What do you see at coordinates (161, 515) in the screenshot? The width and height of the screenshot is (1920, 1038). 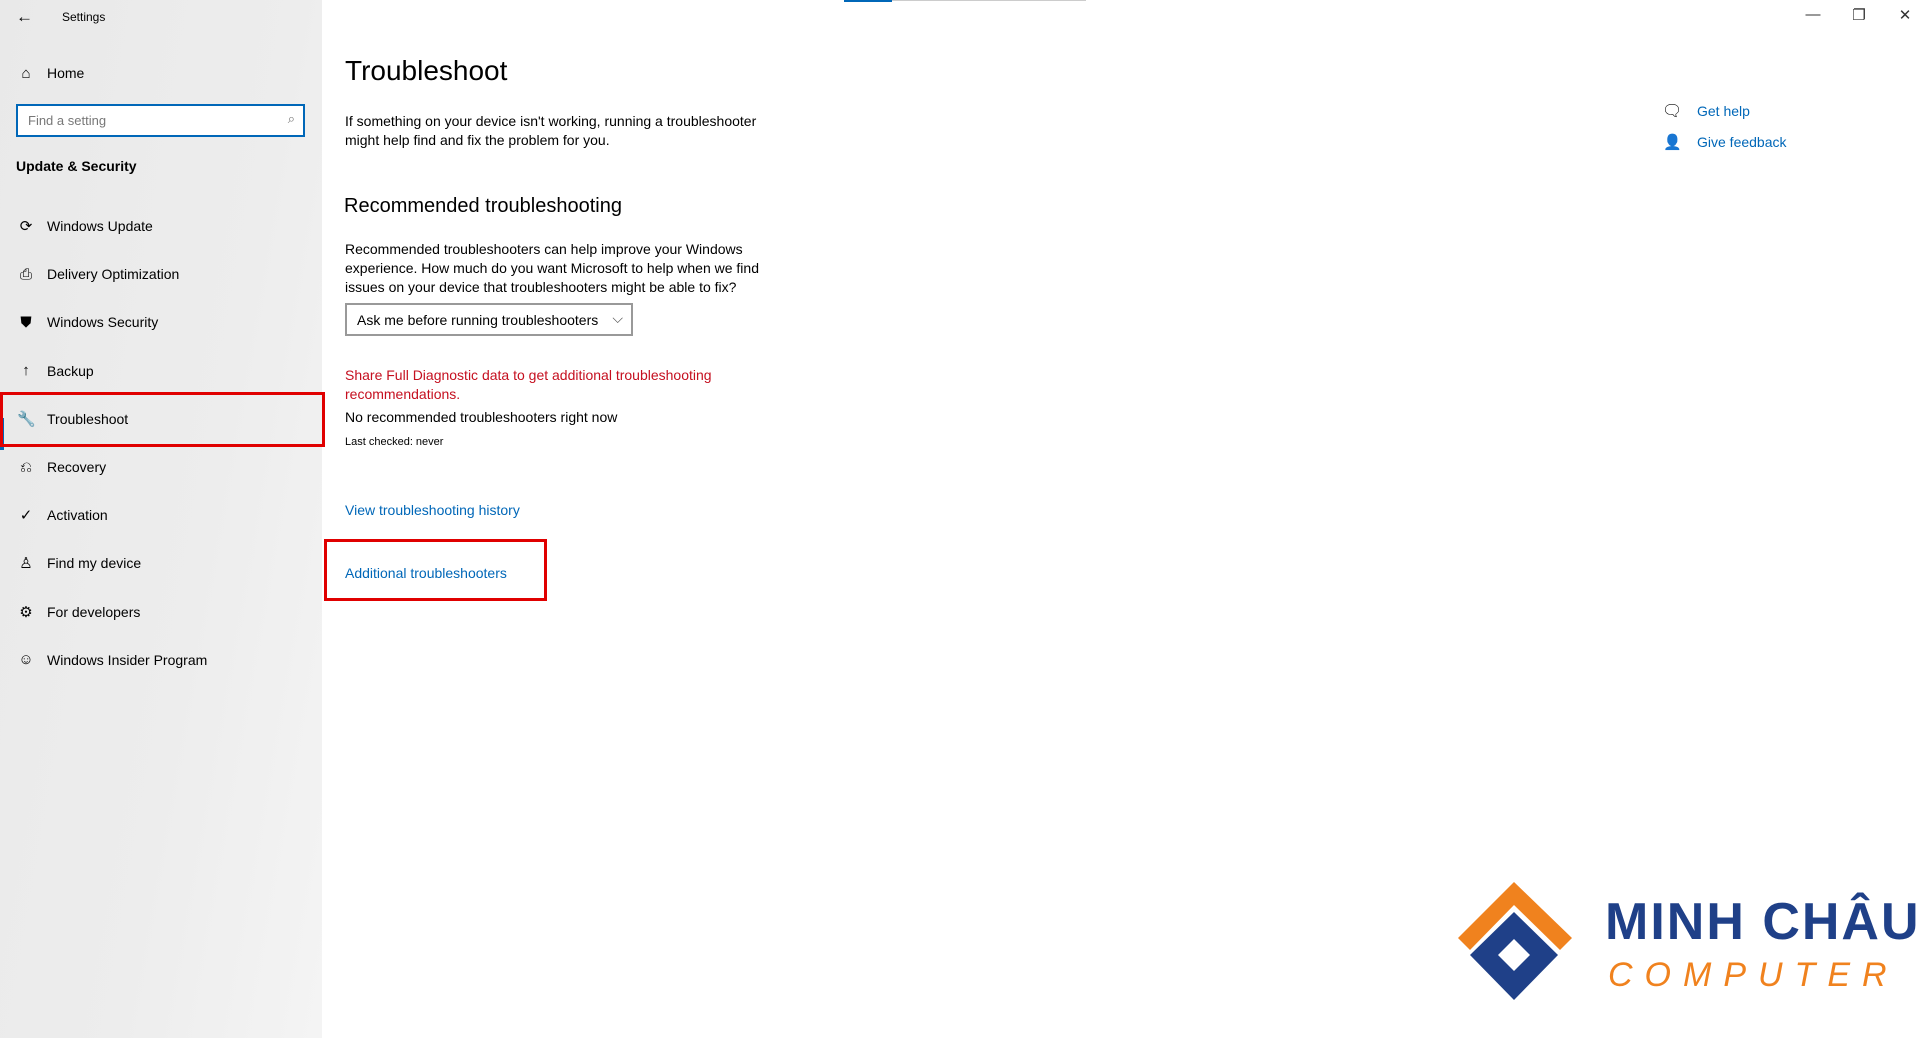 I see `sidebar-item-activation: ✓ Activation` at bounding box center [161, 515].